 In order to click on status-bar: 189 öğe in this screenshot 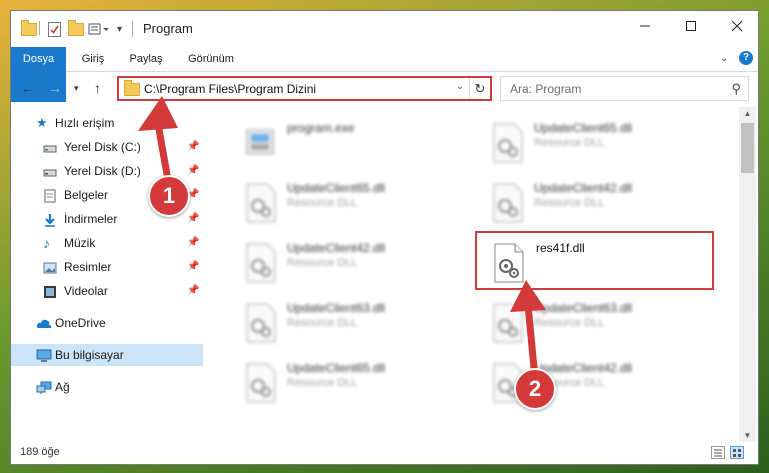, I will do `click(384, 453)`.